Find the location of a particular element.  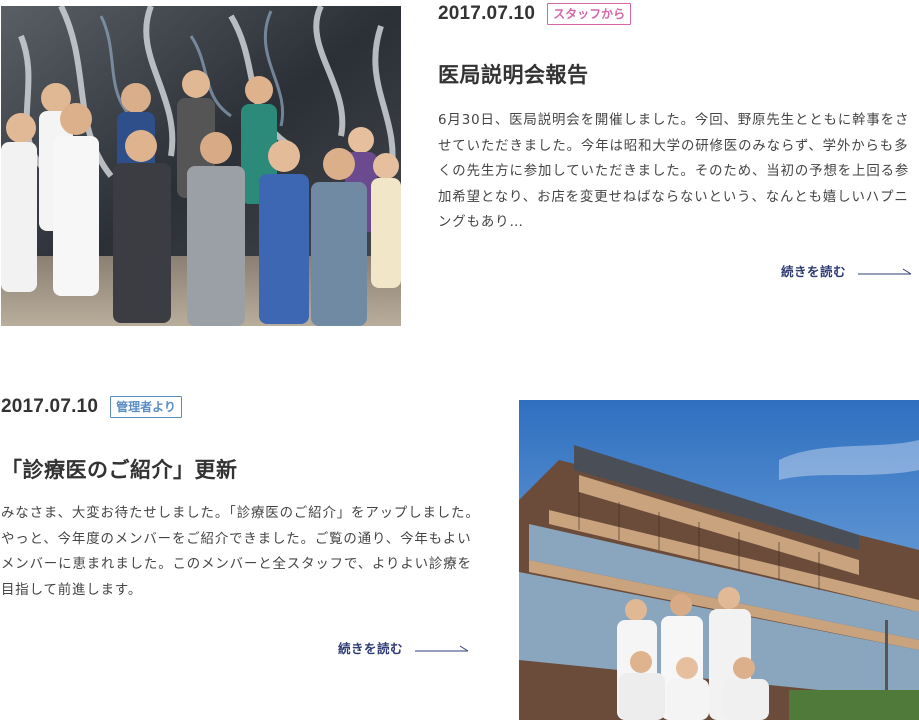

post-1-meta: 2017.07.10 スタッフから is located at coordinates (535, 14).